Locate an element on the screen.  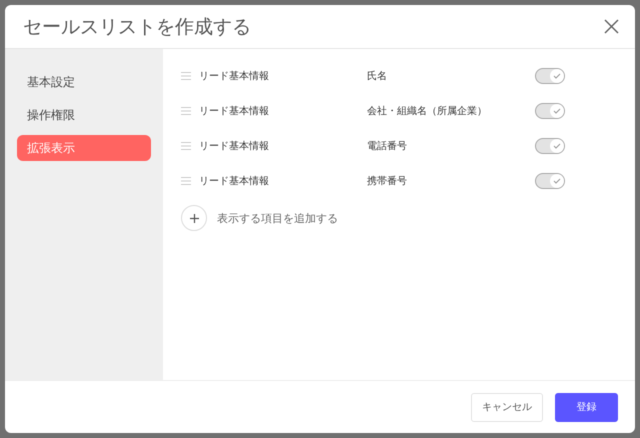
sidebar-item: 操作権限 is located at coordinates (84, 115).